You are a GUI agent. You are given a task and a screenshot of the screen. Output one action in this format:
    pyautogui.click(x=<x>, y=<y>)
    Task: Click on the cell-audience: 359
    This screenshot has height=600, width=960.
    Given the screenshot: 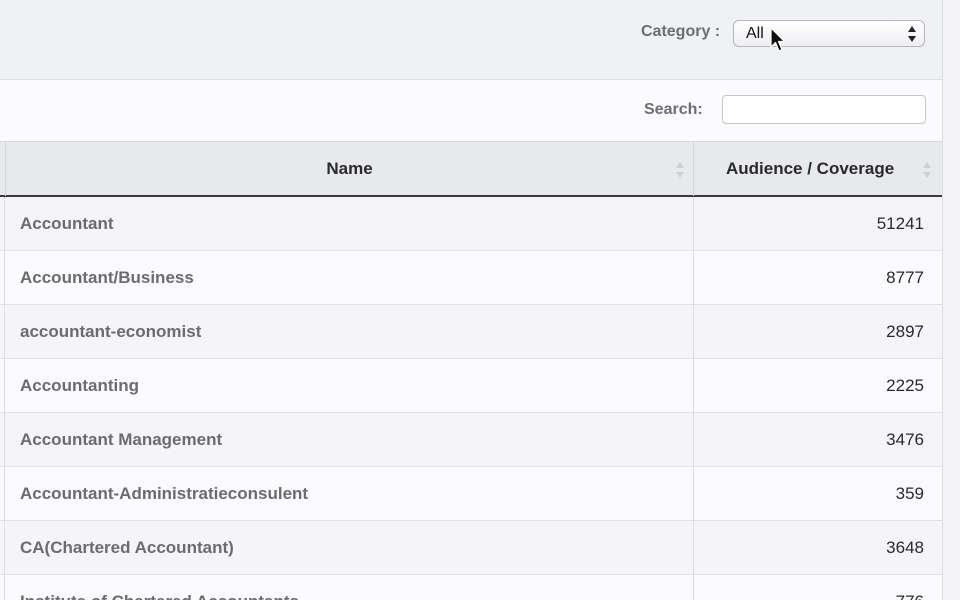 What is the action you would take?
    pyautogui.click(x=909, y=493)
    